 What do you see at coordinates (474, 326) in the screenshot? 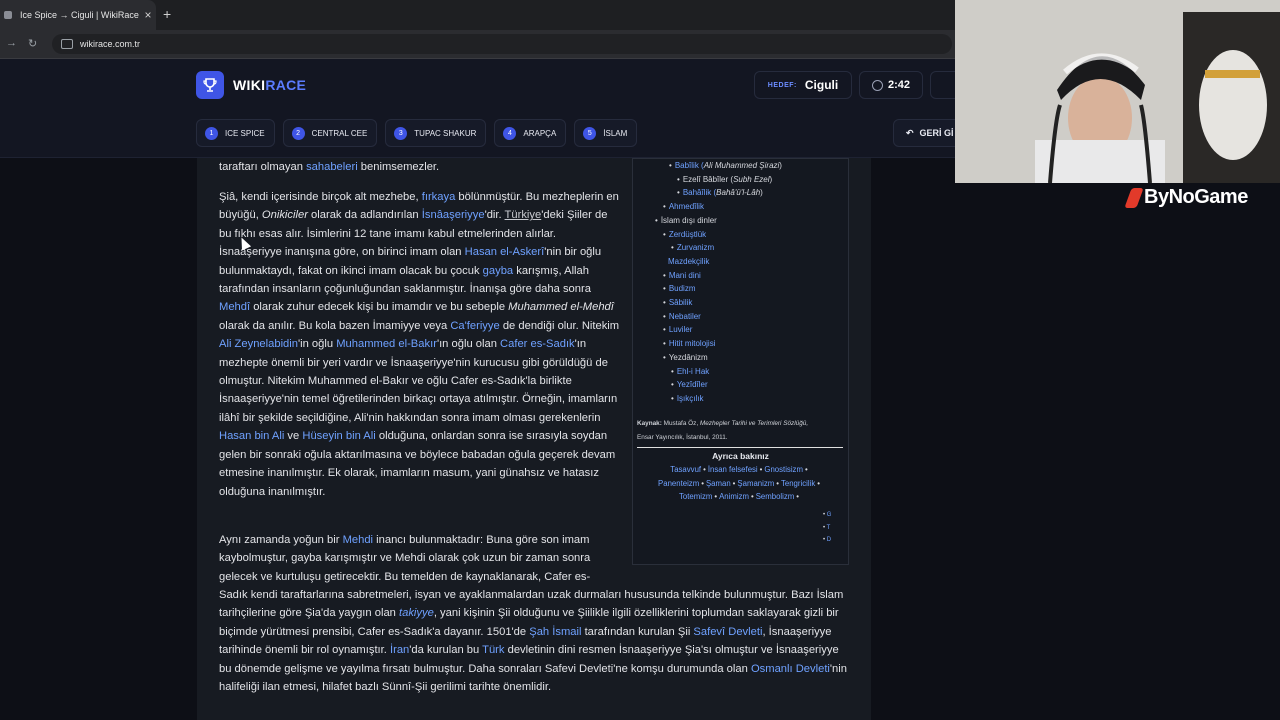
I see `link-caferiyye: Ca'feriyye` at bounding box center [474, 326].